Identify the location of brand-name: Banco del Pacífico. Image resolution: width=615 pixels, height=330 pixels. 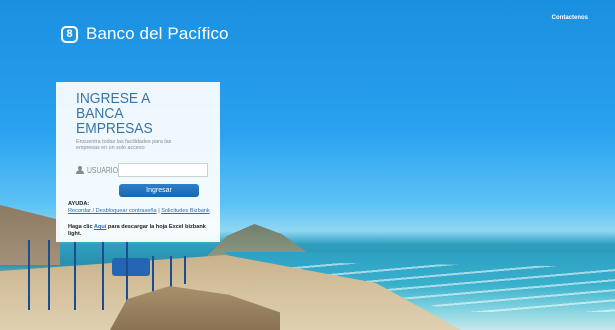
(157, 33).